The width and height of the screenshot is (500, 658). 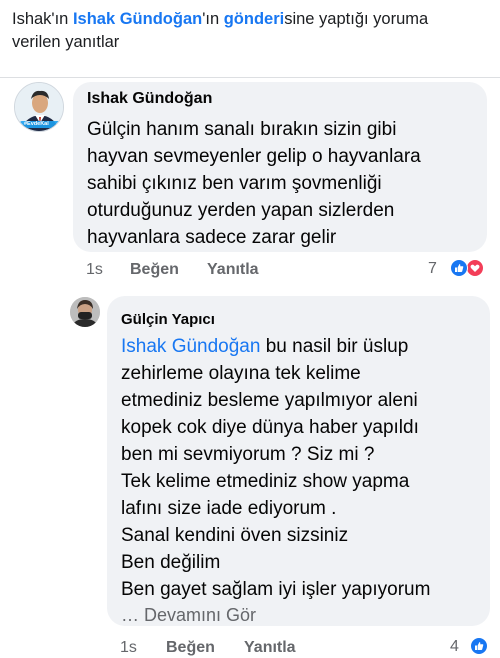 What do you see at coordinates (254, 156) in the screenshot?
I see `comment-text-line: hayvan sevmeyenler gelip o hayvanlara` at bounding box center [254, 156].